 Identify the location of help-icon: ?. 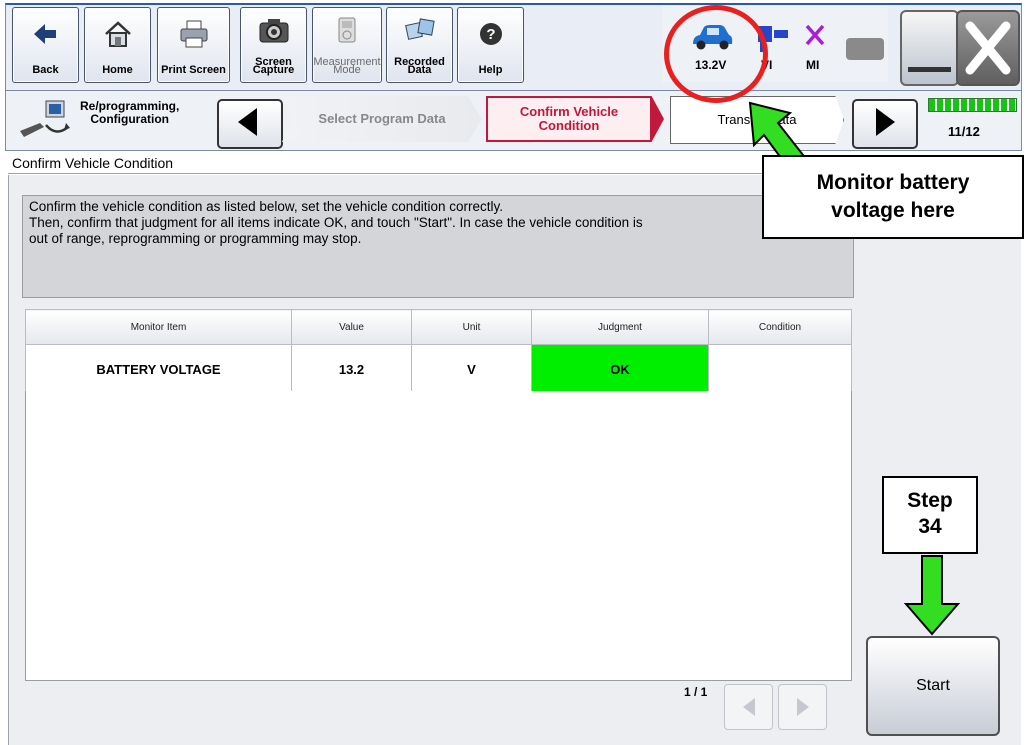
(490, 34).